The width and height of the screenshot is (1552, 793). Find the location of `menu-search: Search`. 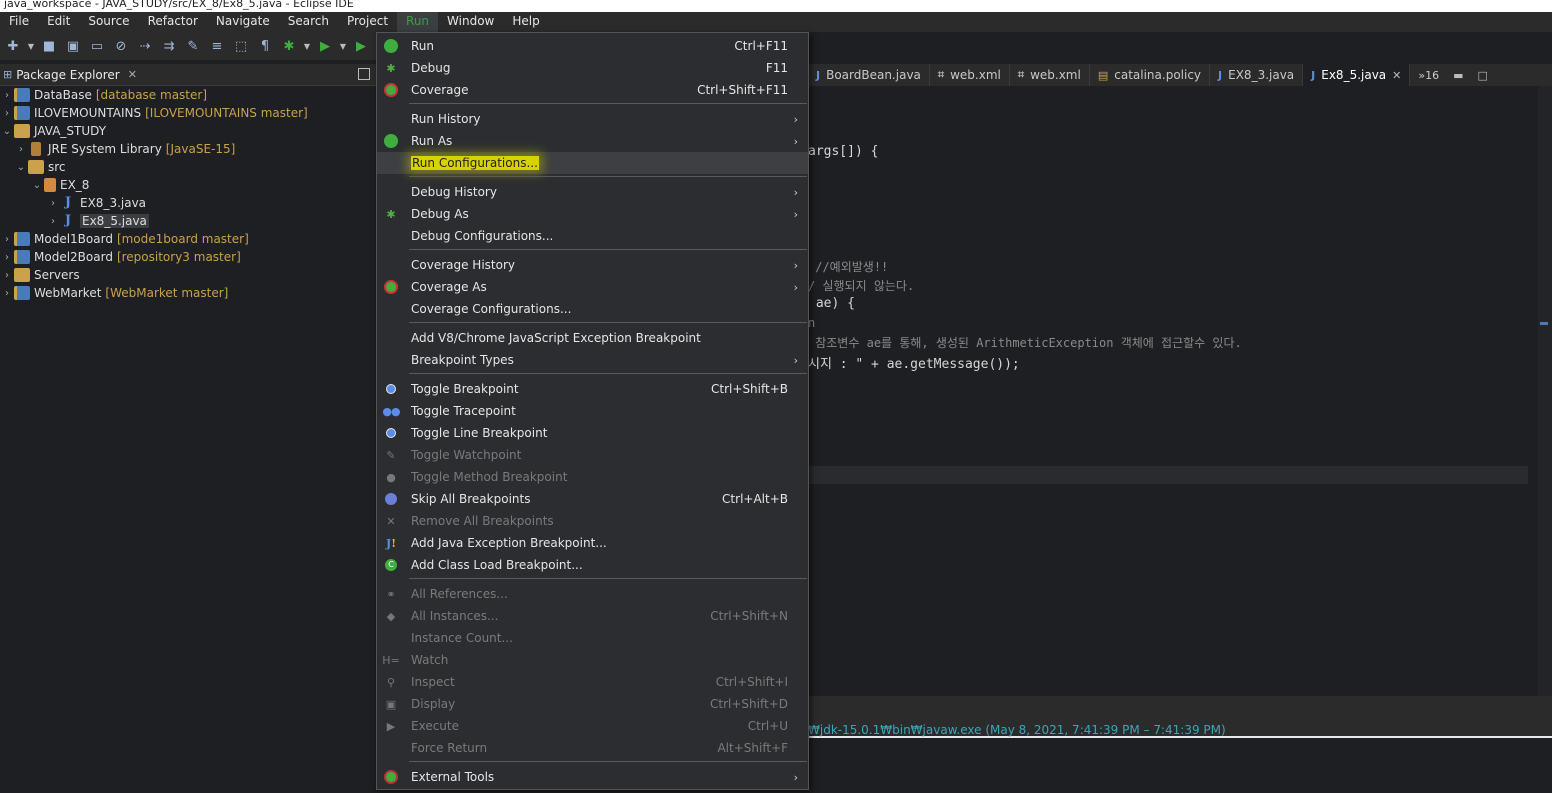

menu-search: Search is located at coordinates (308, 22).